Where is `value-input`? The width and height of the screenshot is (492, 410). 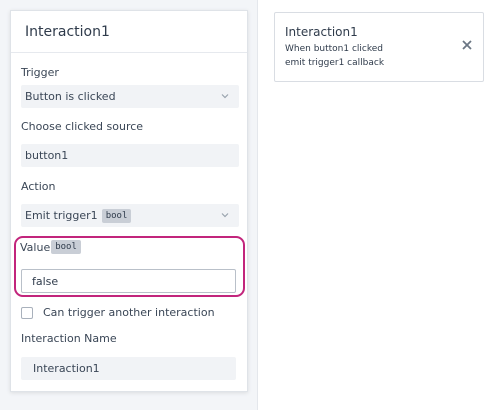 value-input is located at coordinates (128, 281).